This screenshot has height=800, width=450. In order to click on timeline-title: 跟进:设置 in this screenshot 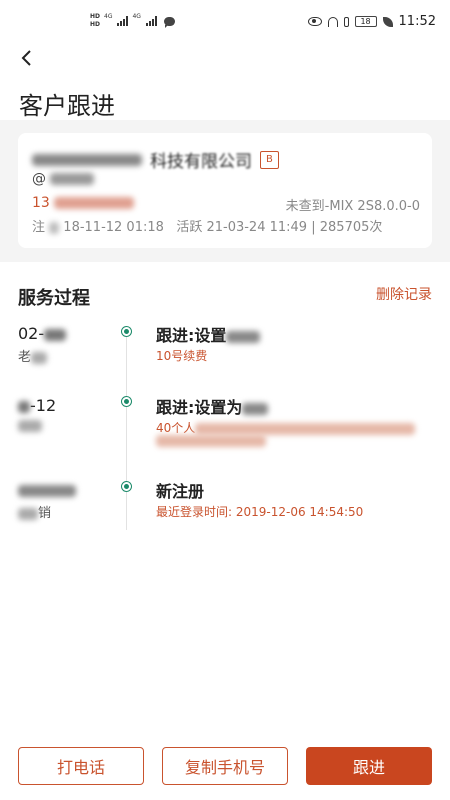, I will do `click(208, 334)`.